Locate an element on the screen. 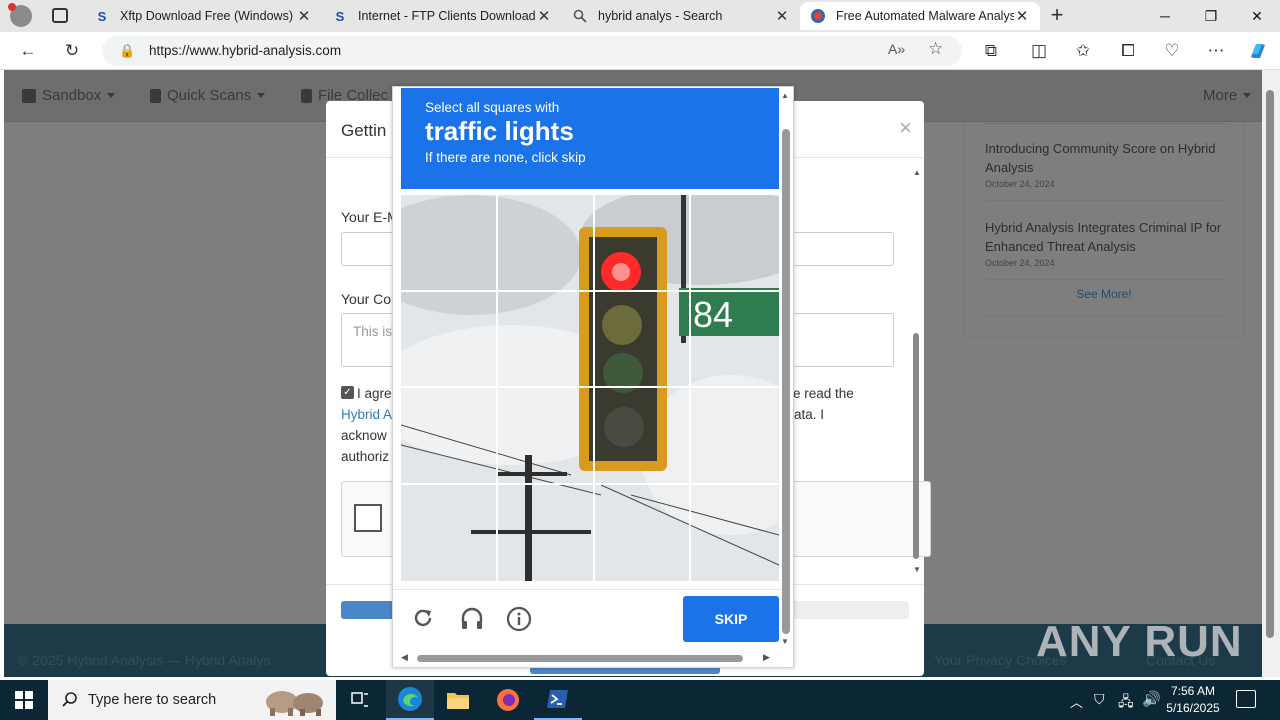 This screenshot has width=1280, height=720. file-icon is located at coordinates (155, 95).